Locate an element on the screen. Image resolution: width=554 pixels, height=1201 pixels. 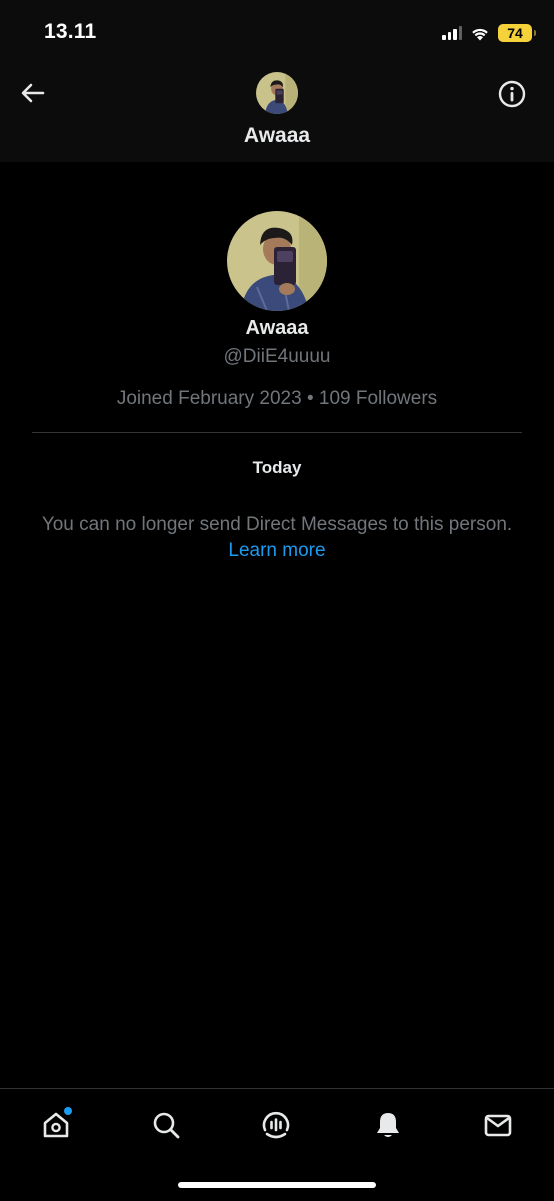
cellular-signal-icon is located at coordinates (452, 33).